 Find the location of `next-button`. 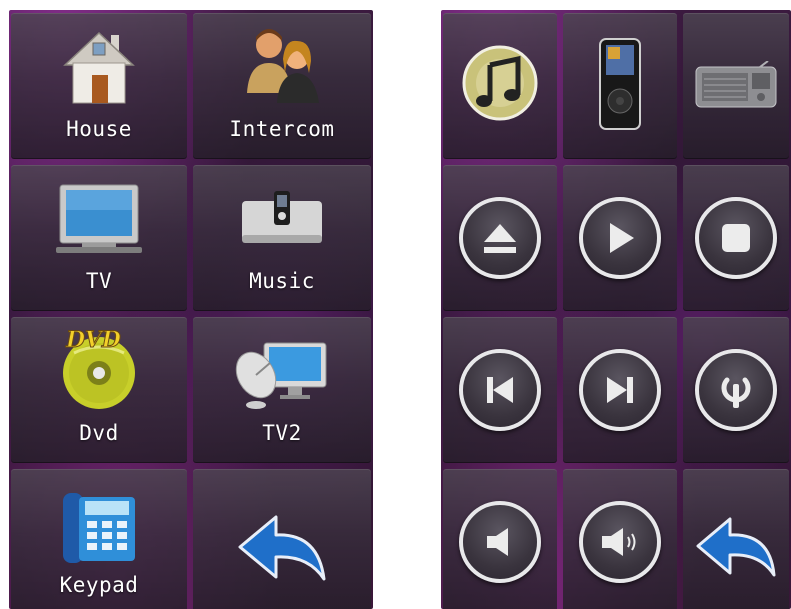

next-button is located at coordinates (620, 390).